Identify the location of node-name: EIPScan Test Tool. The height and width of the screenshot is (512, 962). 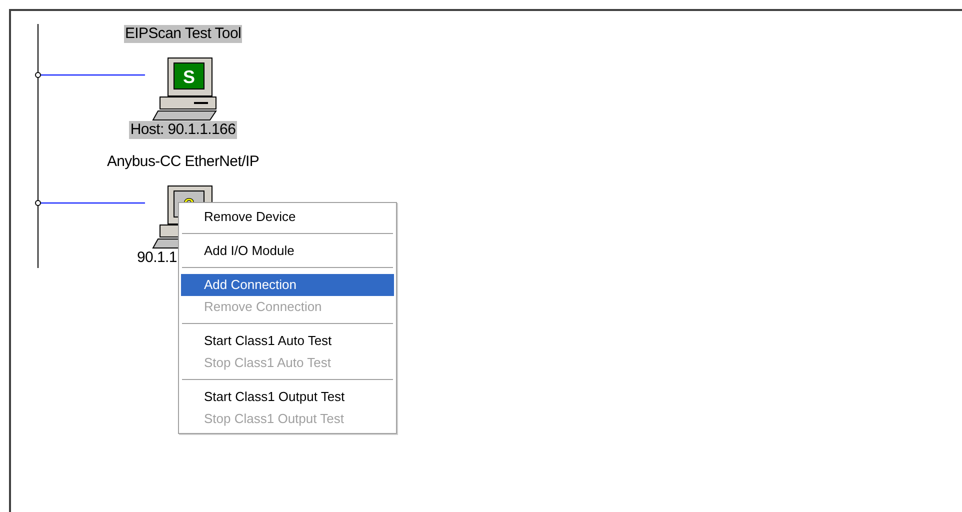
(183, 34).